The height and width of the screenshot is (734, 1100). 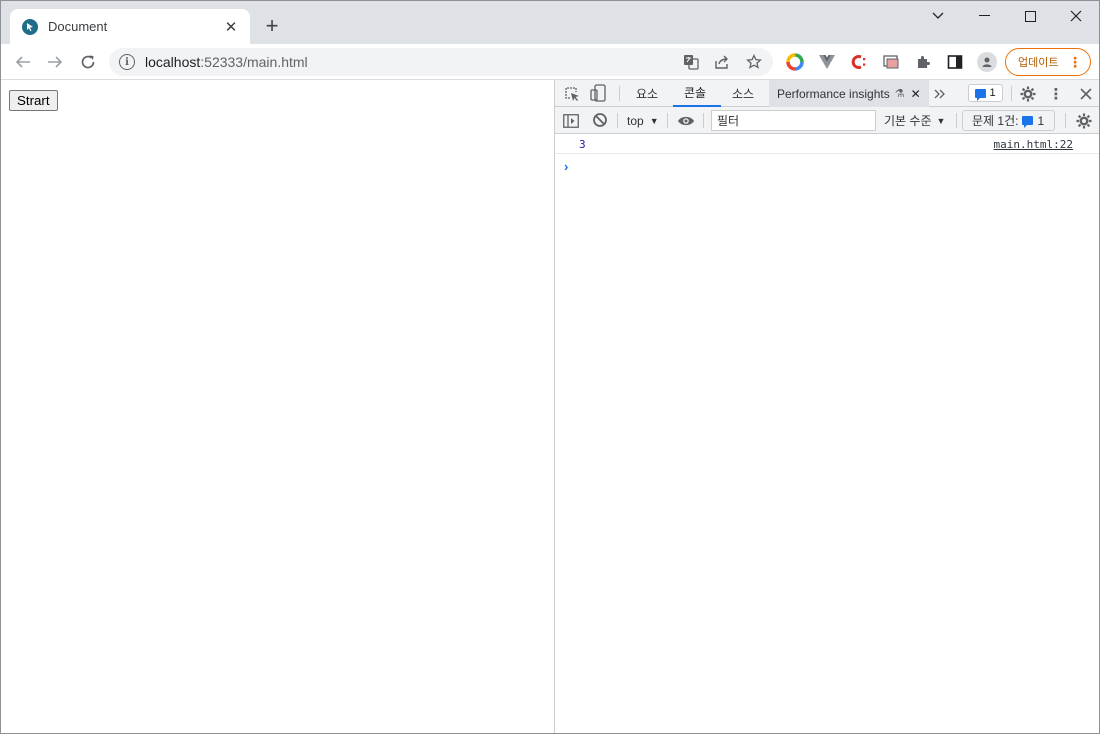 I want to click on tab-title: Document, so click(x=78, y=26).